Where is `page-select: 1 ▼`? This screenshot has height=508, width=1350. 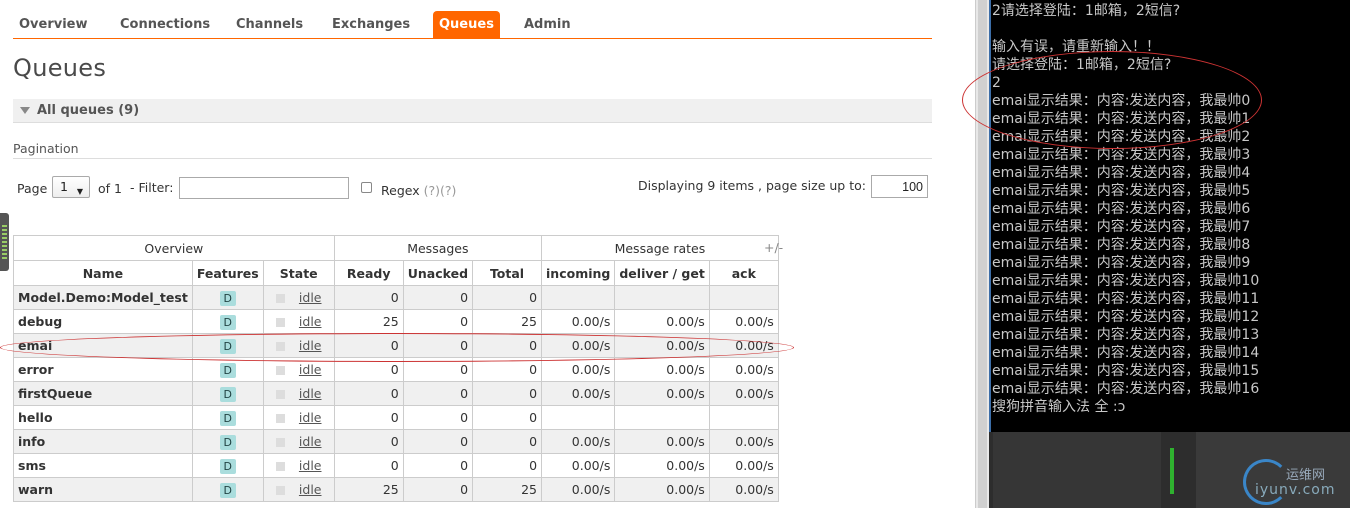
page-select: 1 ▼ is located at coordinates (71, 187).